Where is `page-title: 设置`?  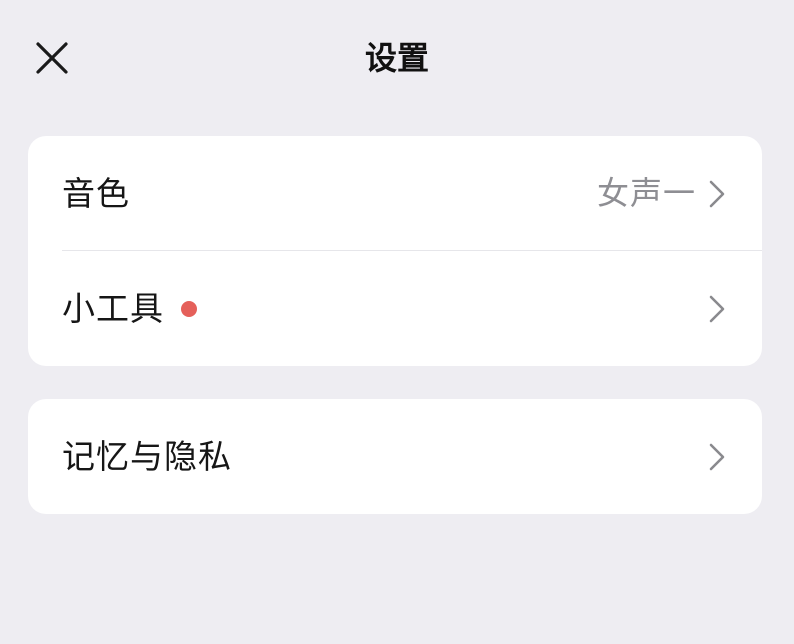 page-title: 设置 is located at coordinates (396, 58).